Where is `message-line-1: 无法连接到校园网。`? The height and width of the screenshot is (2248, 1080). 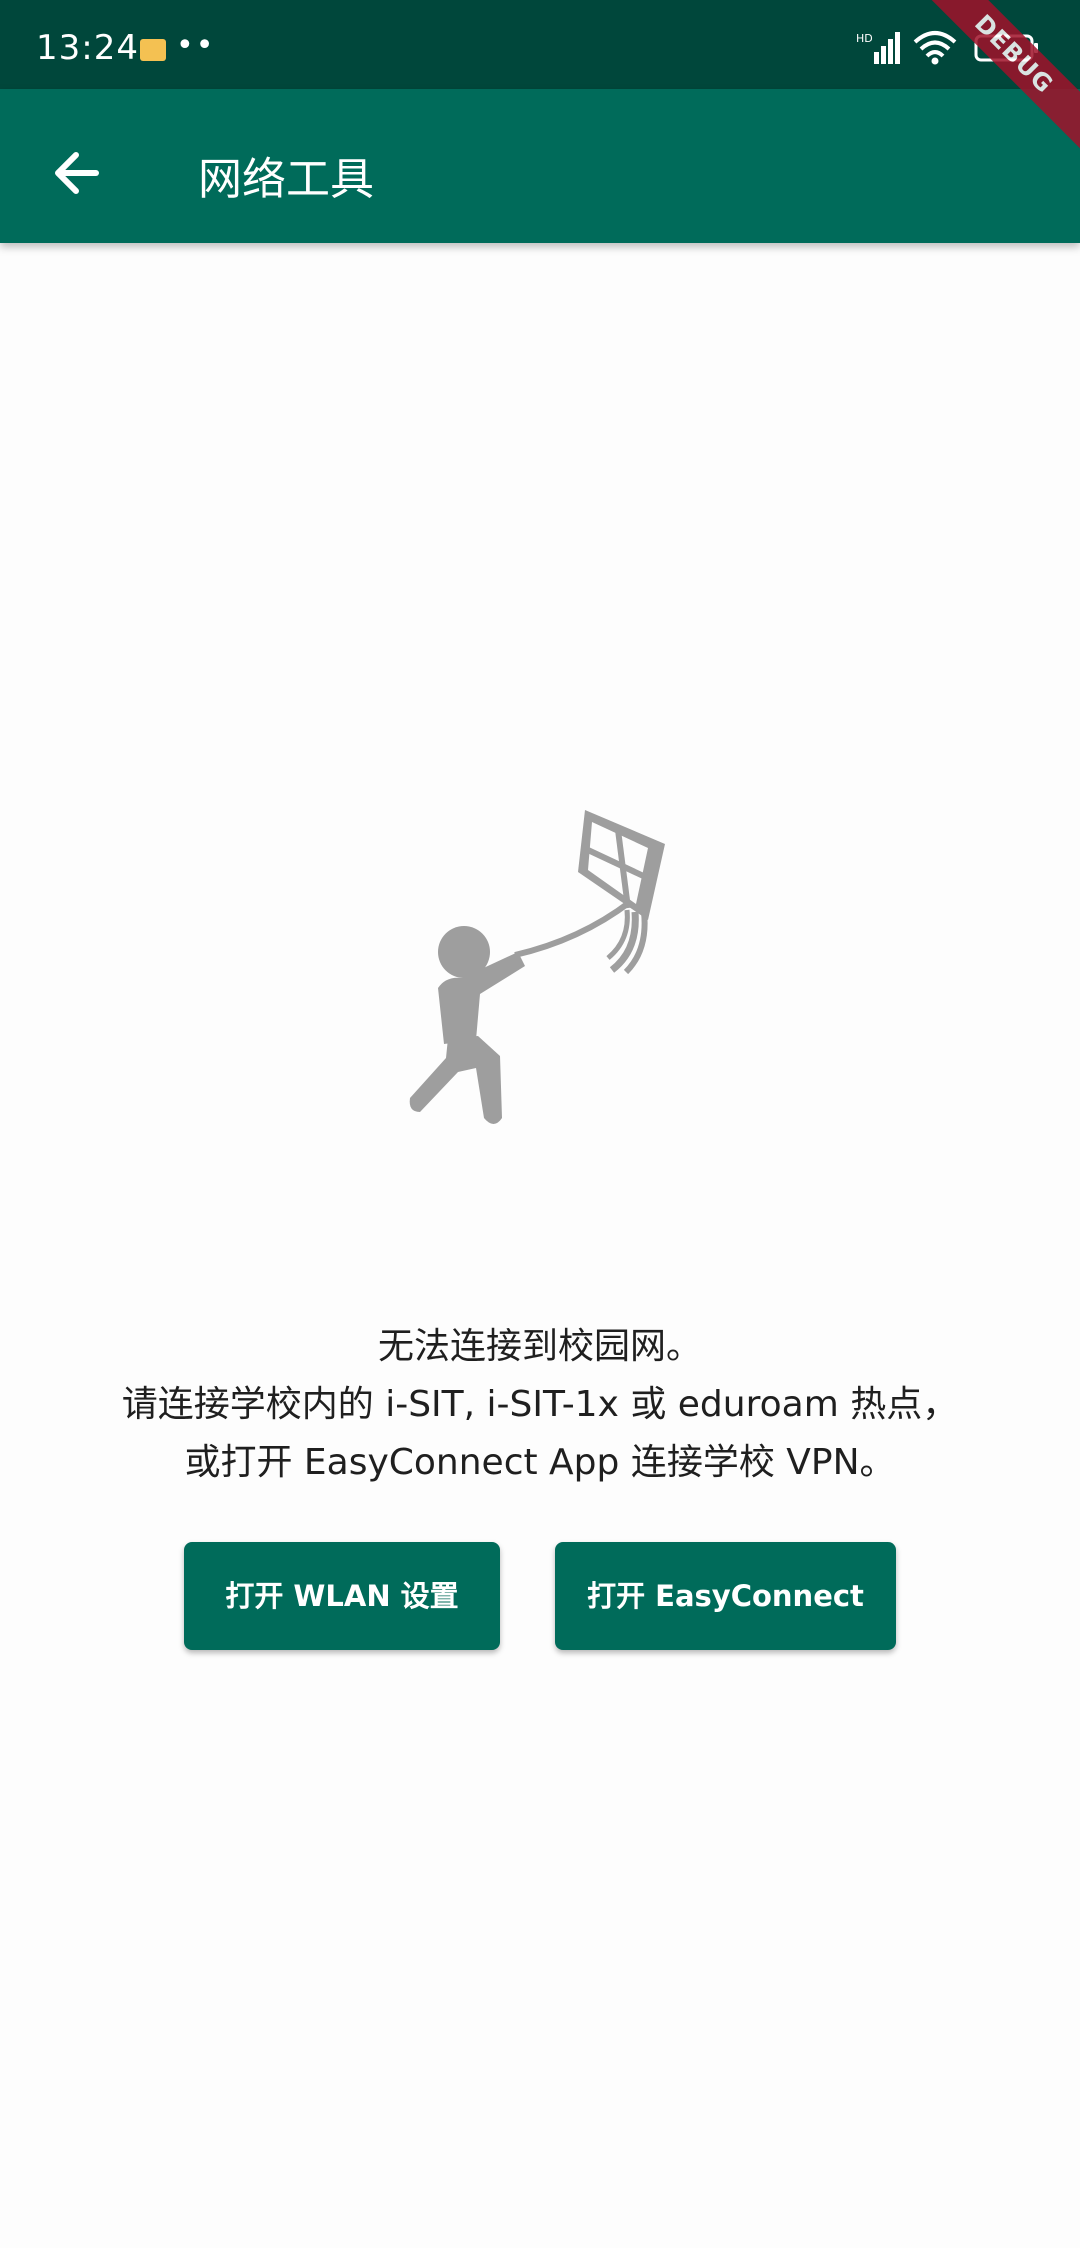
message-line-1: 无法连接到校园网。 is located at coordinates (539, 1346).